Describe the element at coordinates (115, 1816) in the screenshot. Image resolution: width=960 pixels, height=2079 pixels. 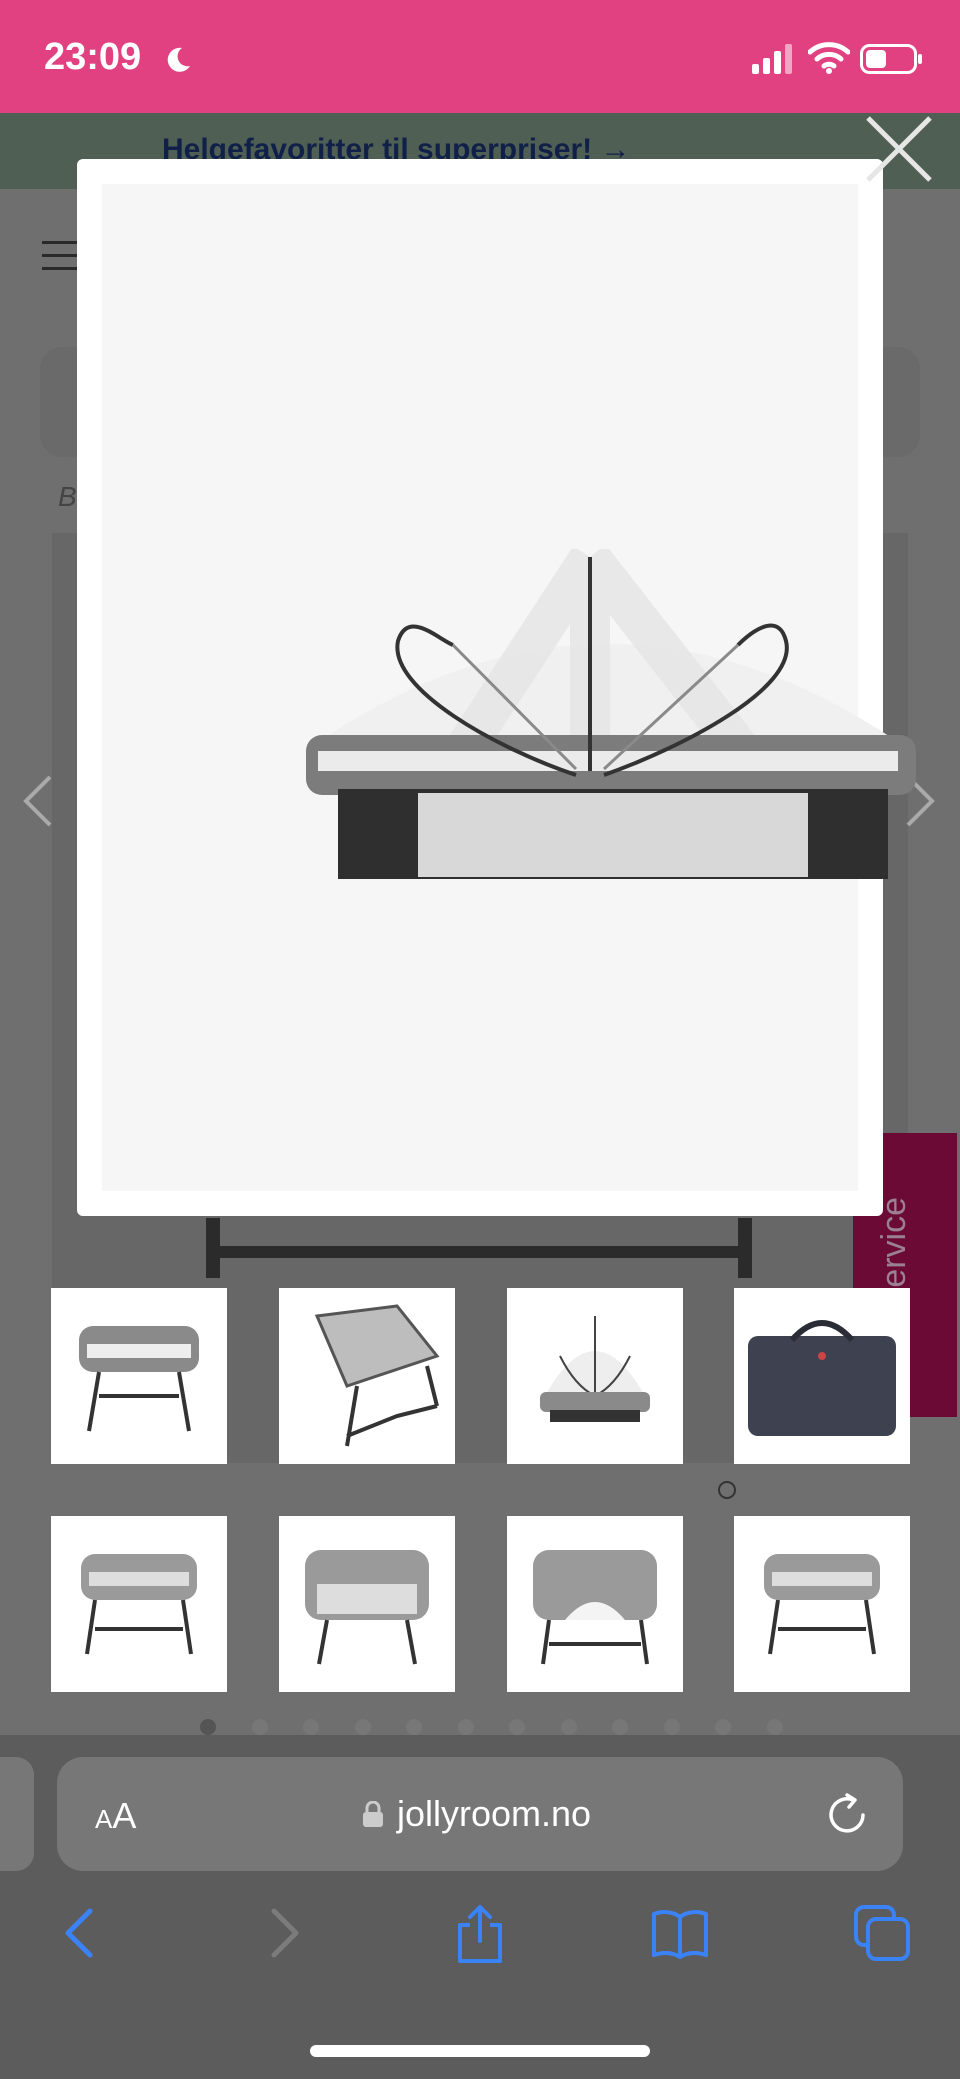
I see `reader-options-button: AA` at that location.